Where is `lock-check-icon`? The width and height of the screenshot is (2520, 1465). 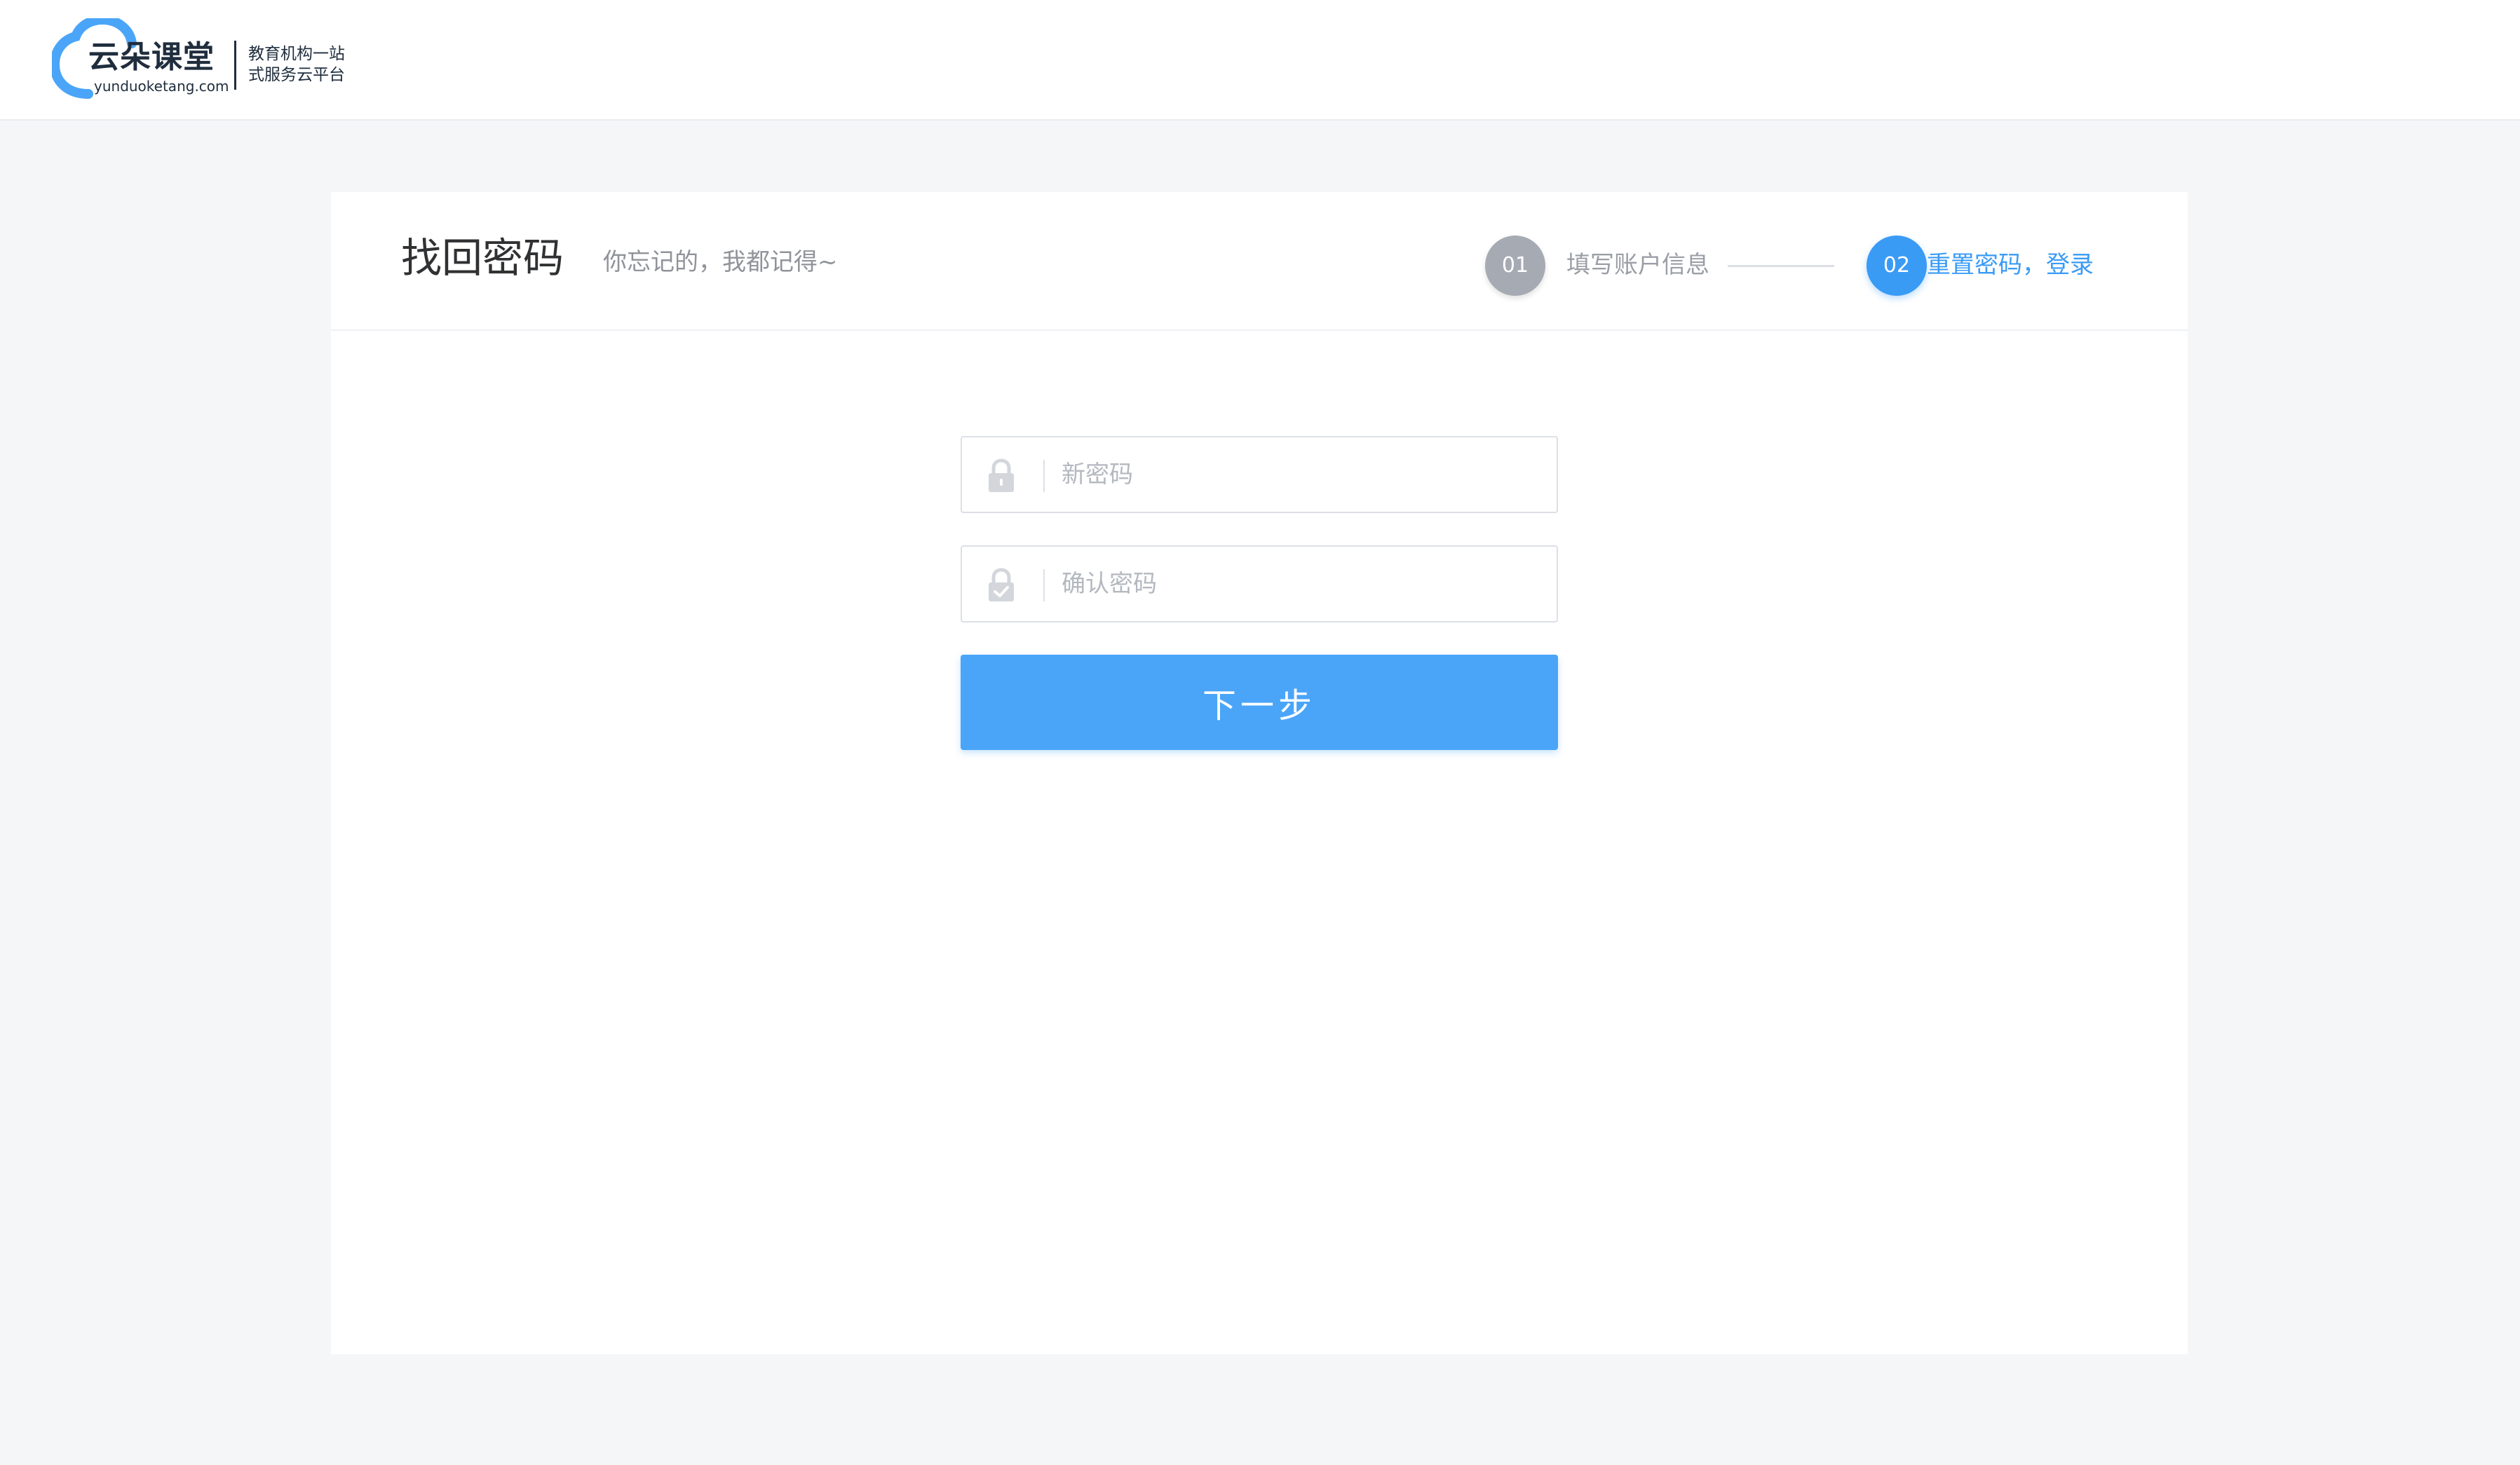
lock-check-icon is located at coordinates (1001, 584).